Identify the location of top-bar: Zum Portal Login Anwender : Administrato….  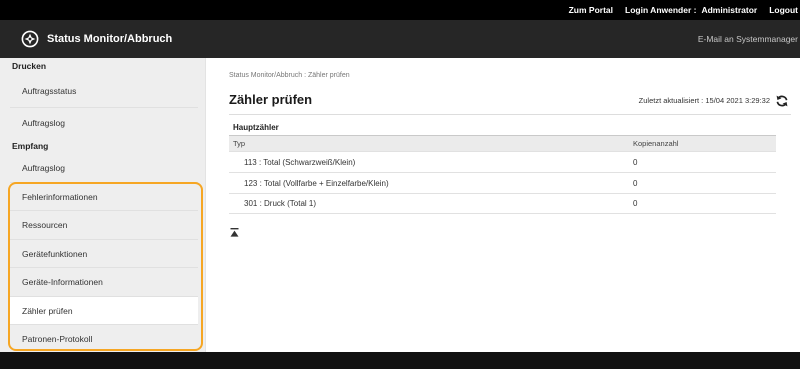
(400, 10).